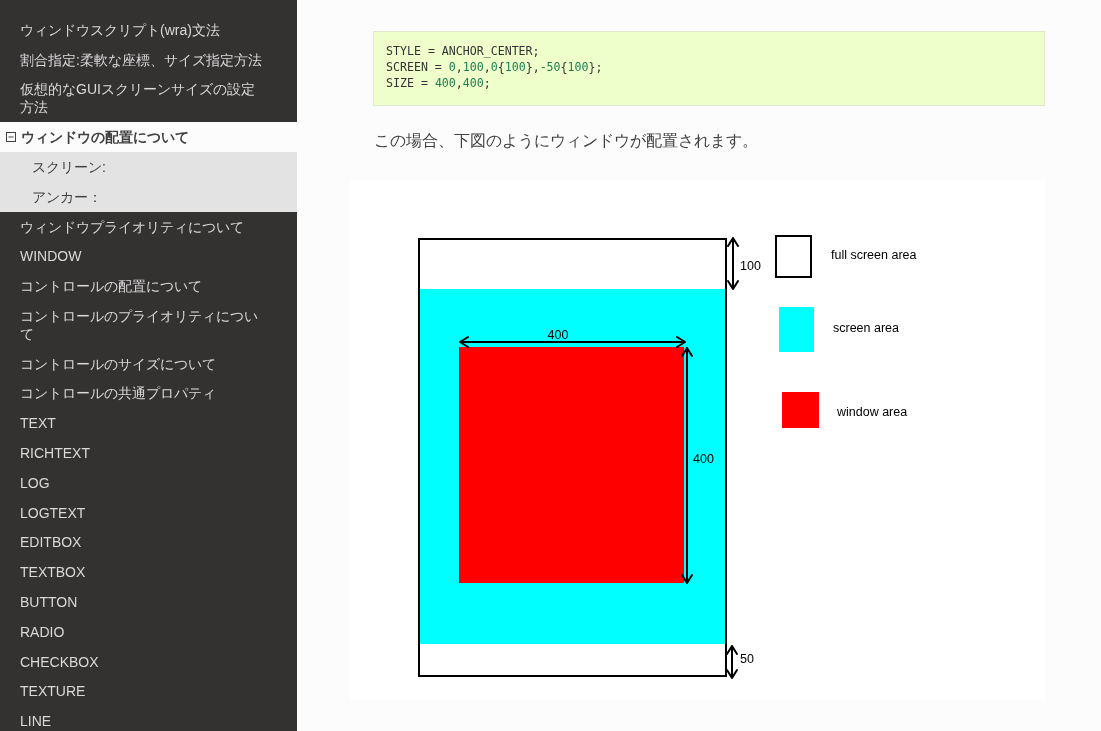  What do you see at coordinates (148, 325) in the screenshot?
I see `sidebar-item: コントロールのプライオリティについて` at bounding box center [148, 325].